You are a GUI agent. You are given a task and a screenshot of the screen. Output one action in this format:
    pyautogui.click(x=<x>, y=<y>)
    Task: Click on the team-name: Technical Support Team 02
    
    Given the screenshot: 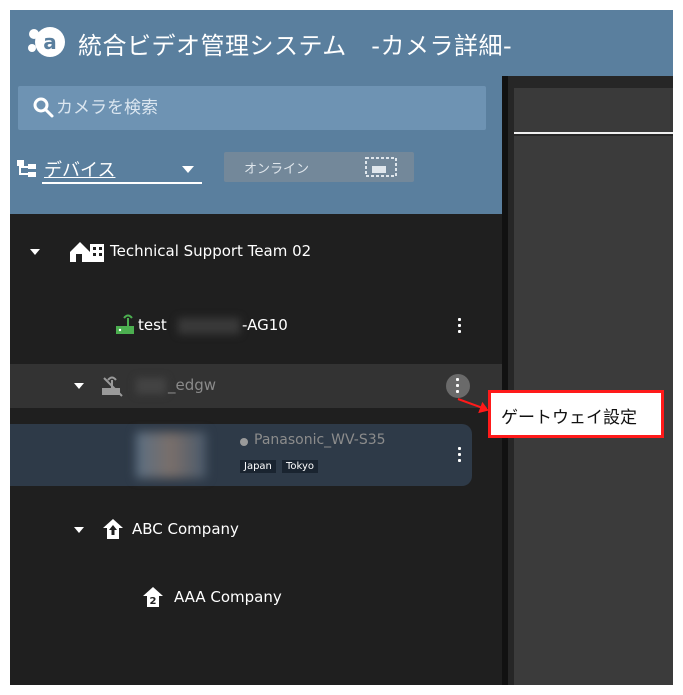 What is the action you would take?
    pyautogui.click(x=211, y=251)
    